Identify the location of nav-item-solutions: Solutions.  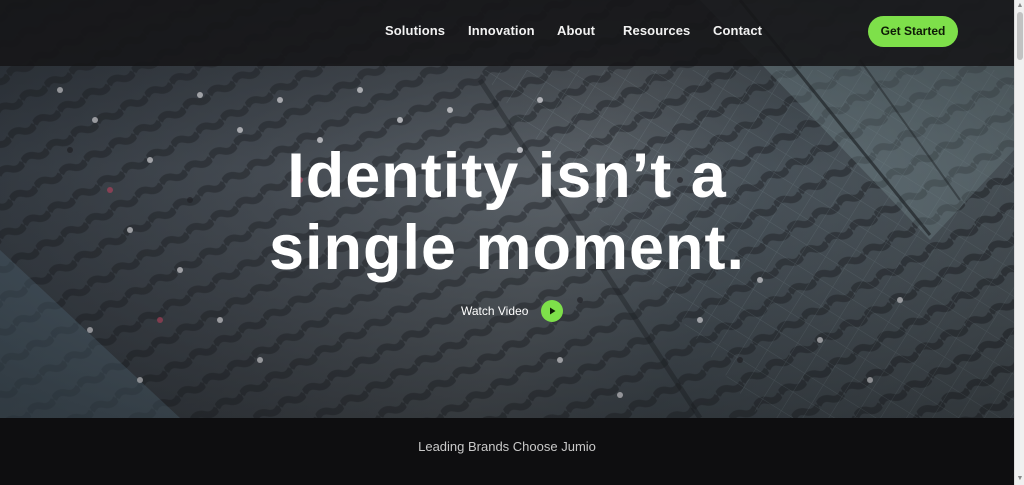
(415, 30).